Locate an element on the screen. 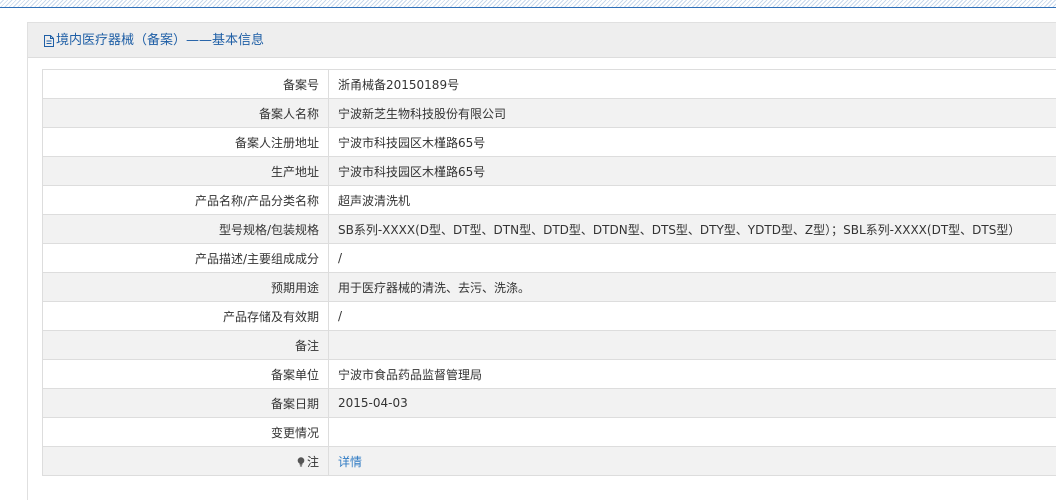 This screenshot has height=501, width=1056. row-value-registered-address: 宁波市科技园区木槿路65号 is located at coordinates (692, 142).